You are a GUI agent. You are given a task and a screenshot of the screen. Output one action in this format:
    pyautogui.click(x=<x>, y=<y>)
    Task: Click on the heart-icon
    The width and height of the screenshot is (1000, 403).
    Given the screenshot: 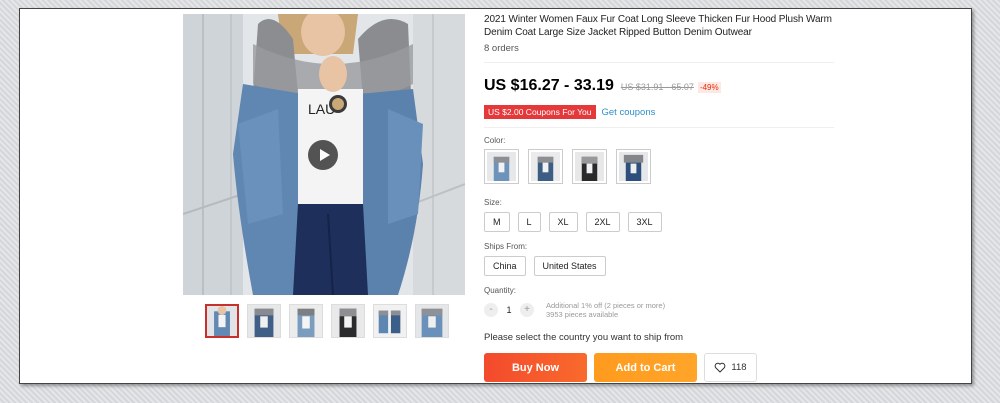 What is the action you would take?
    pyautogui.click(x=720, y=367)
    